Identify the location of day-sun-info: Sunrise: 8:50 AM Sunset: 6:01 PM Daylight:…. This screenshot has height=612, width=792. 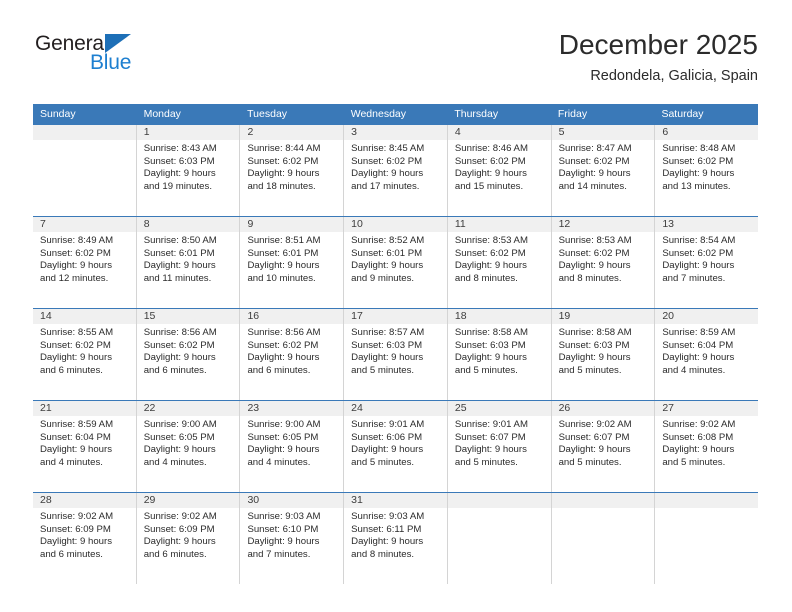
(188, 258).